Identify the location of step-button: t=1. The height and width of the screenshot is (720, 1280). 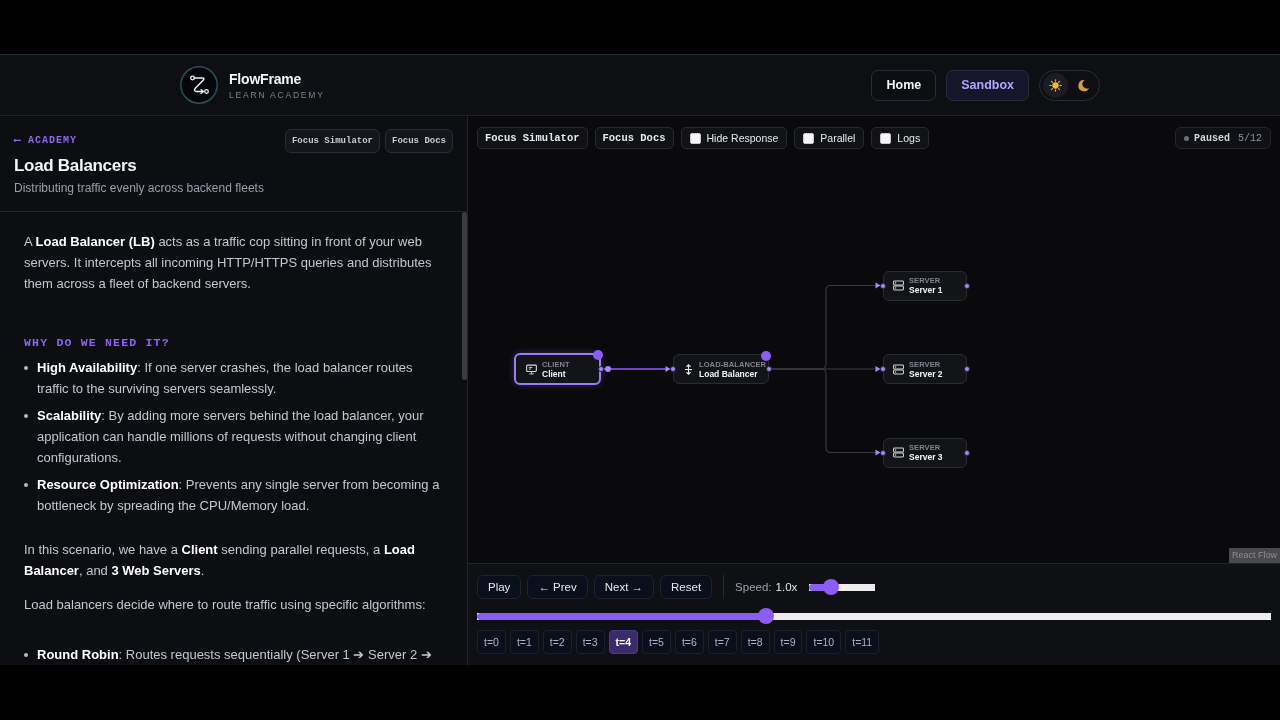
(524, 642).